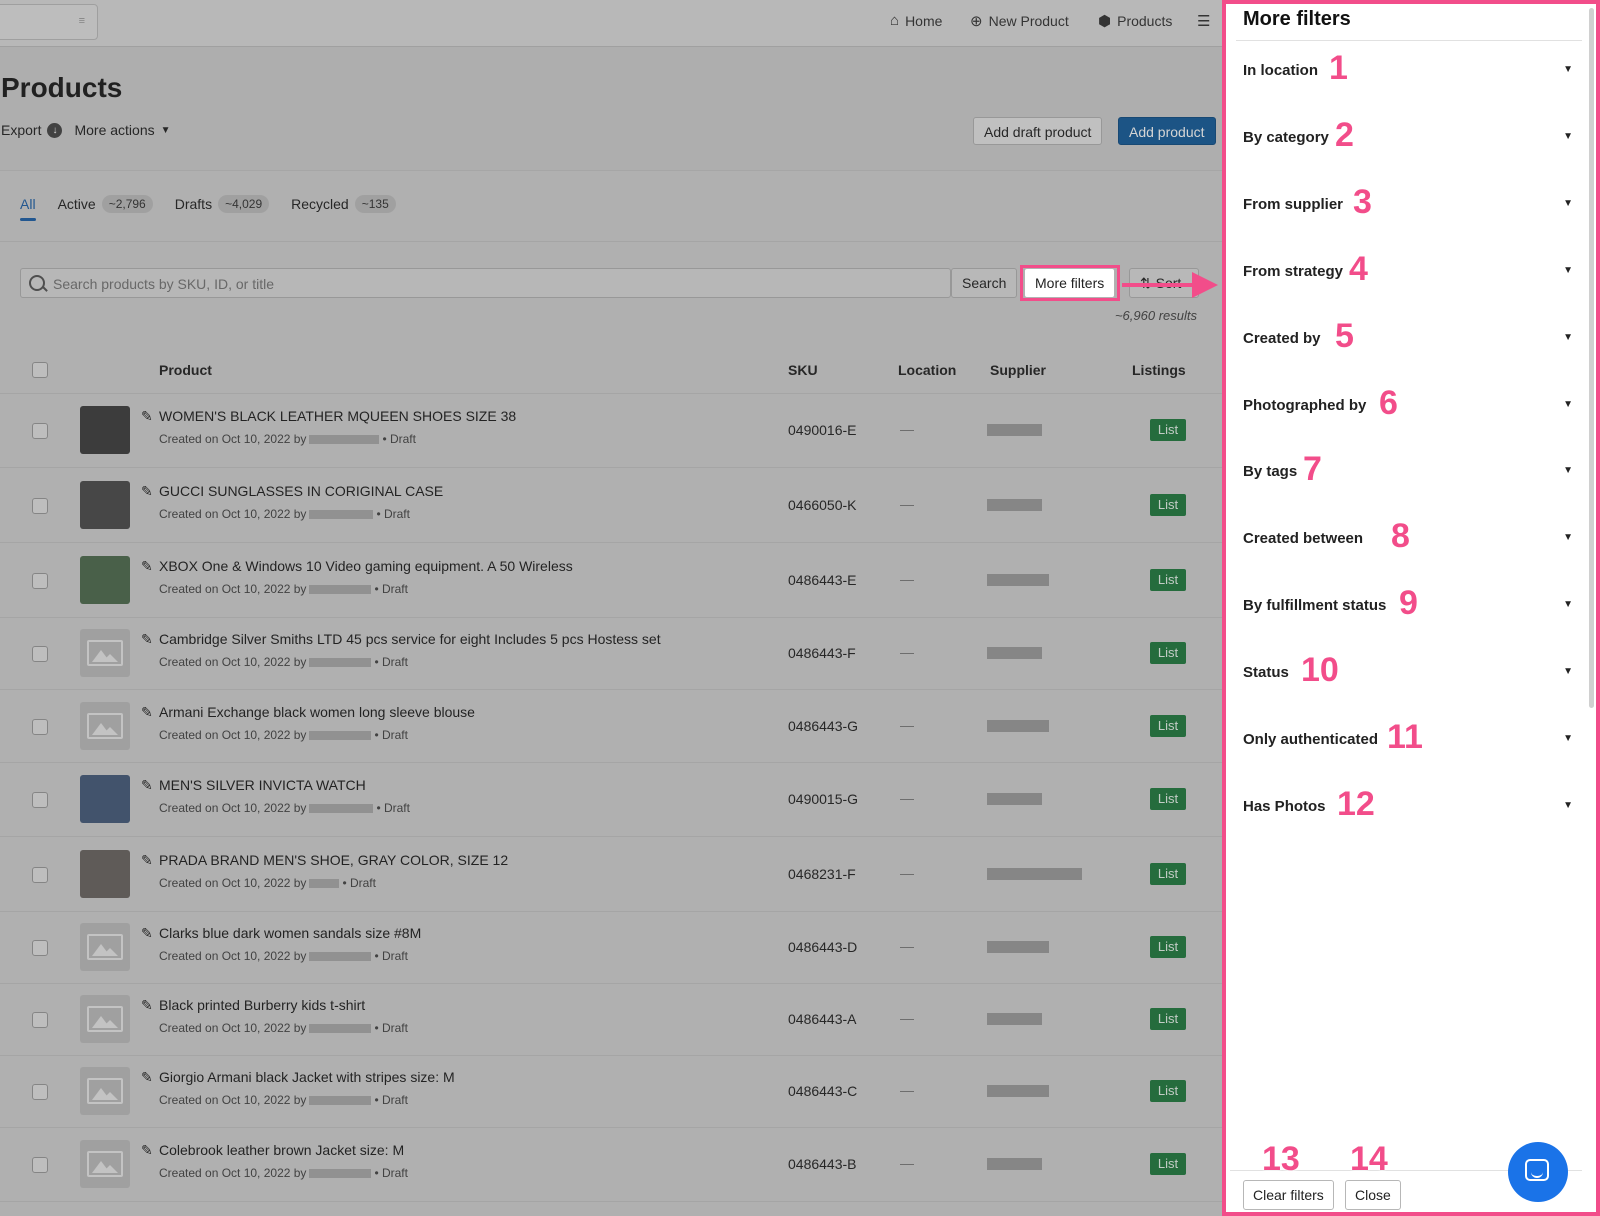  I want to click on filter-dropdown: Status 10 ▼, so click(1408, 670).